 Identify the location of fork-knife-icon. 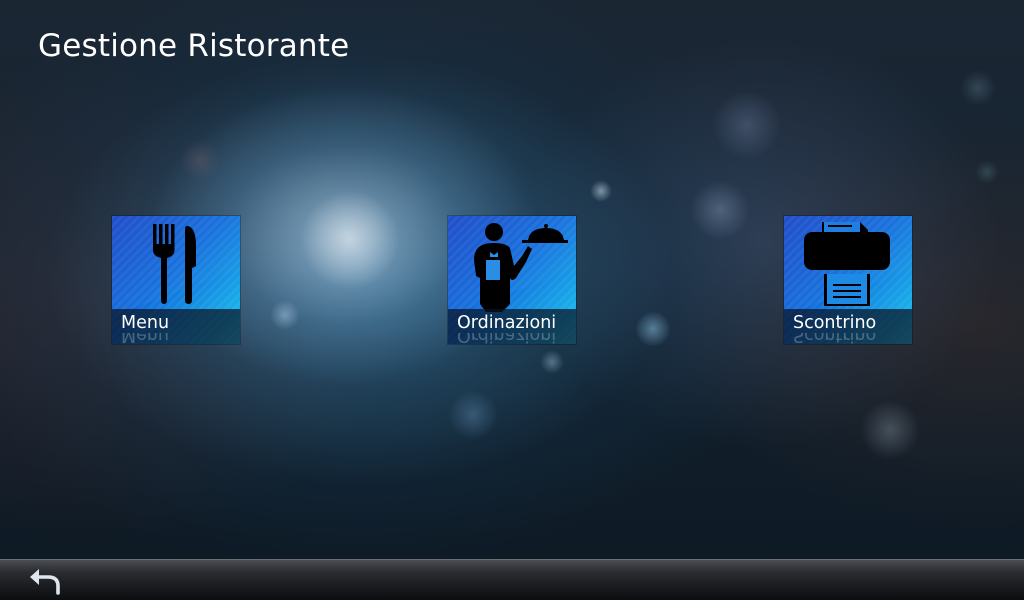
(174, 264).